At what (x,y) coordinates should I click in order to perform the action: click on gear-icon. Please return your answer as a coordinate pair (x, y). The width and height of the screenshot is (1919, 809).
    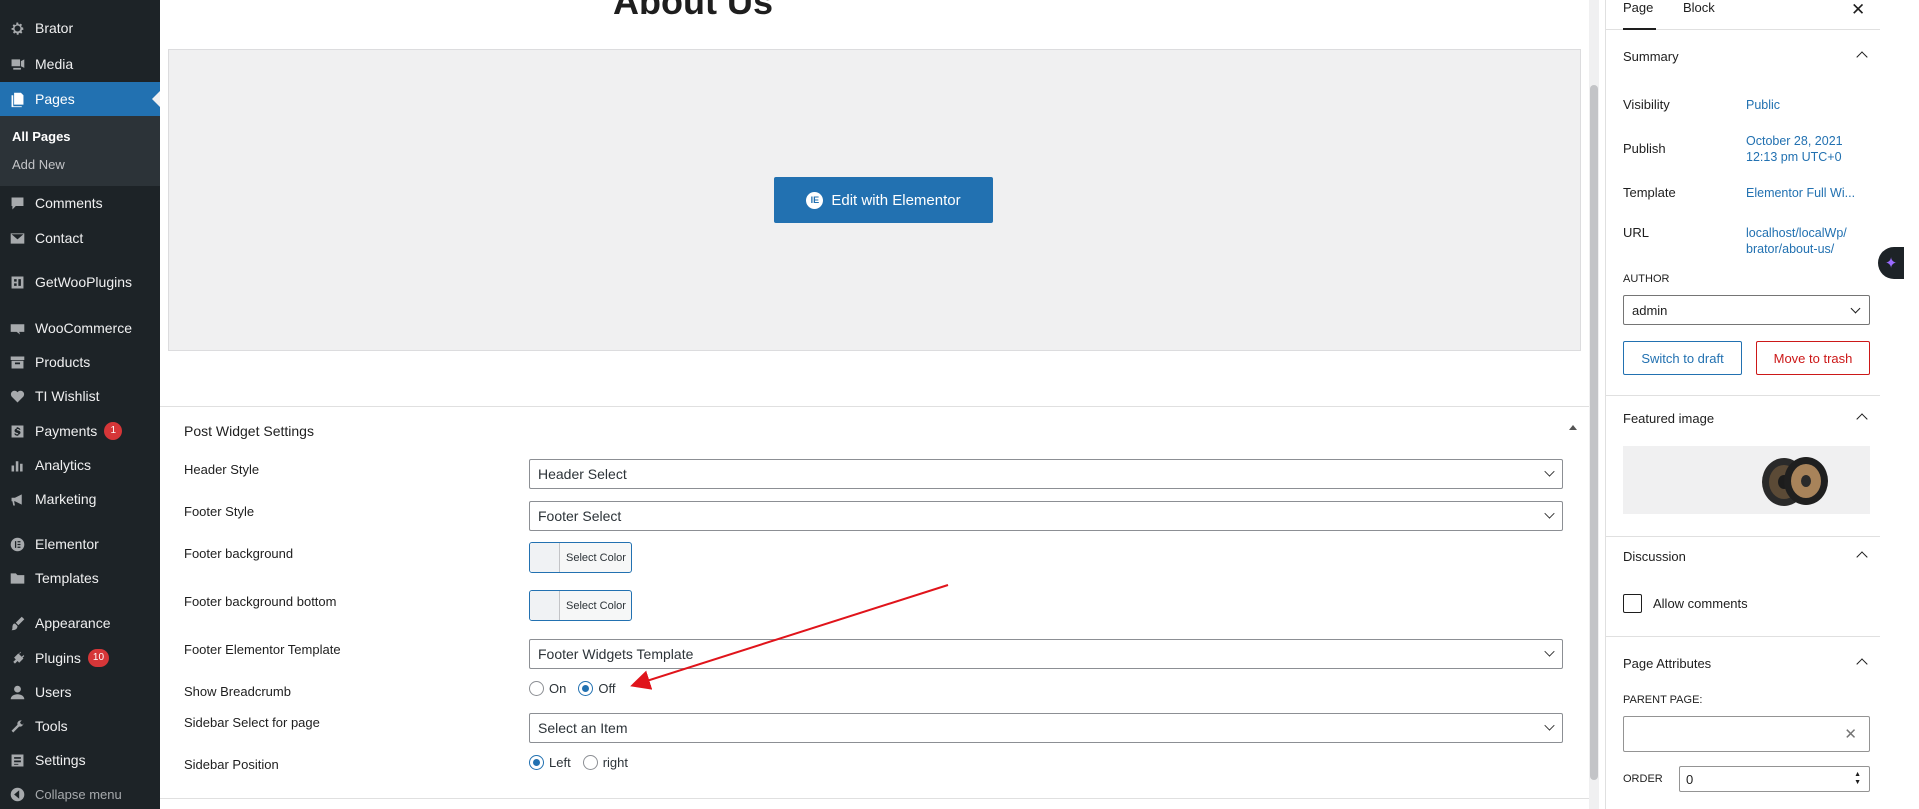
    Looking at the image, I should click on (17, 28).